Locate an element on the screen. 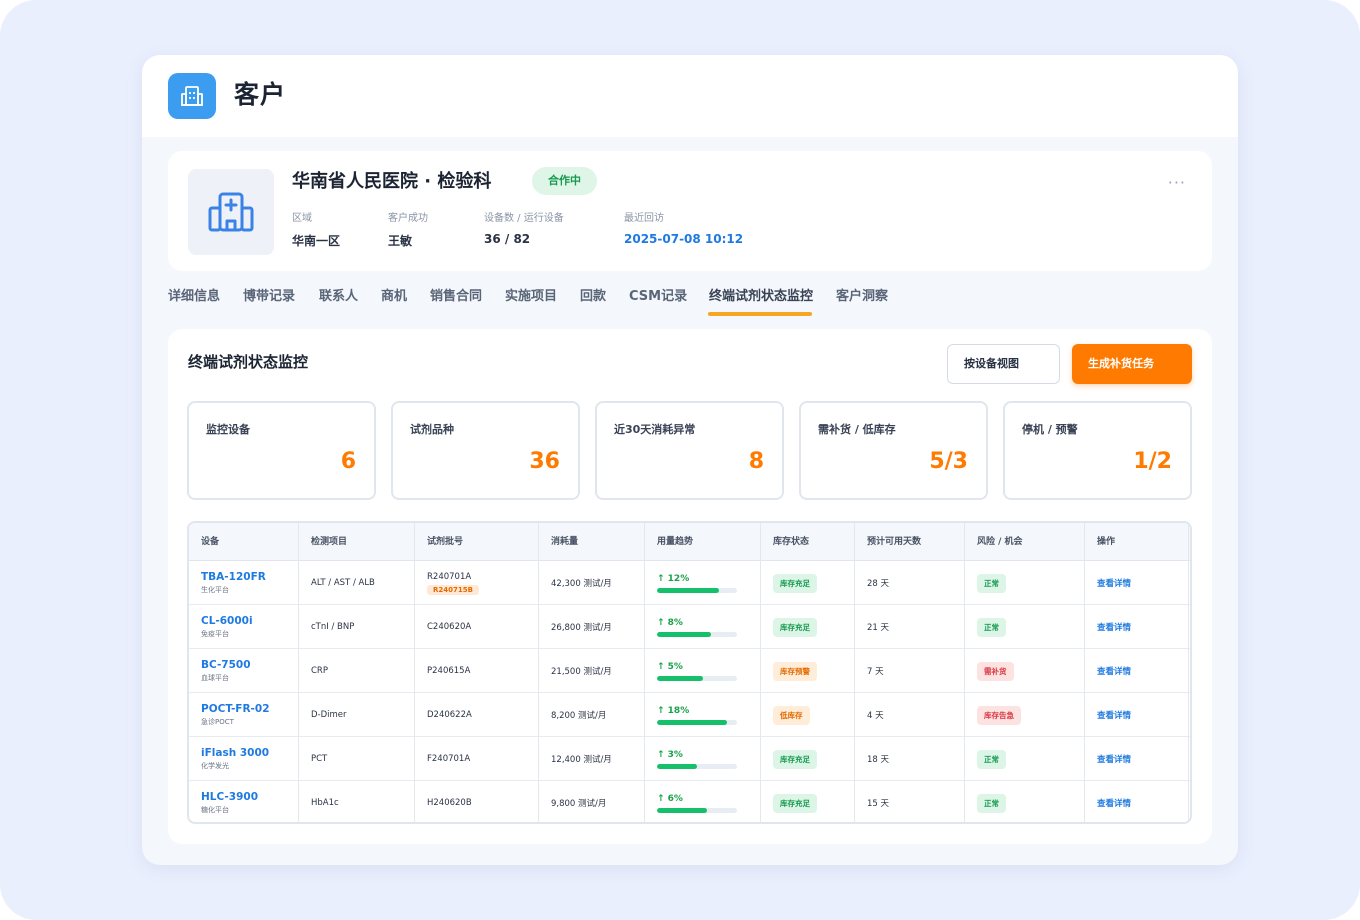  device-link: POCT-FR-02 is located at coordinates (235, 709).